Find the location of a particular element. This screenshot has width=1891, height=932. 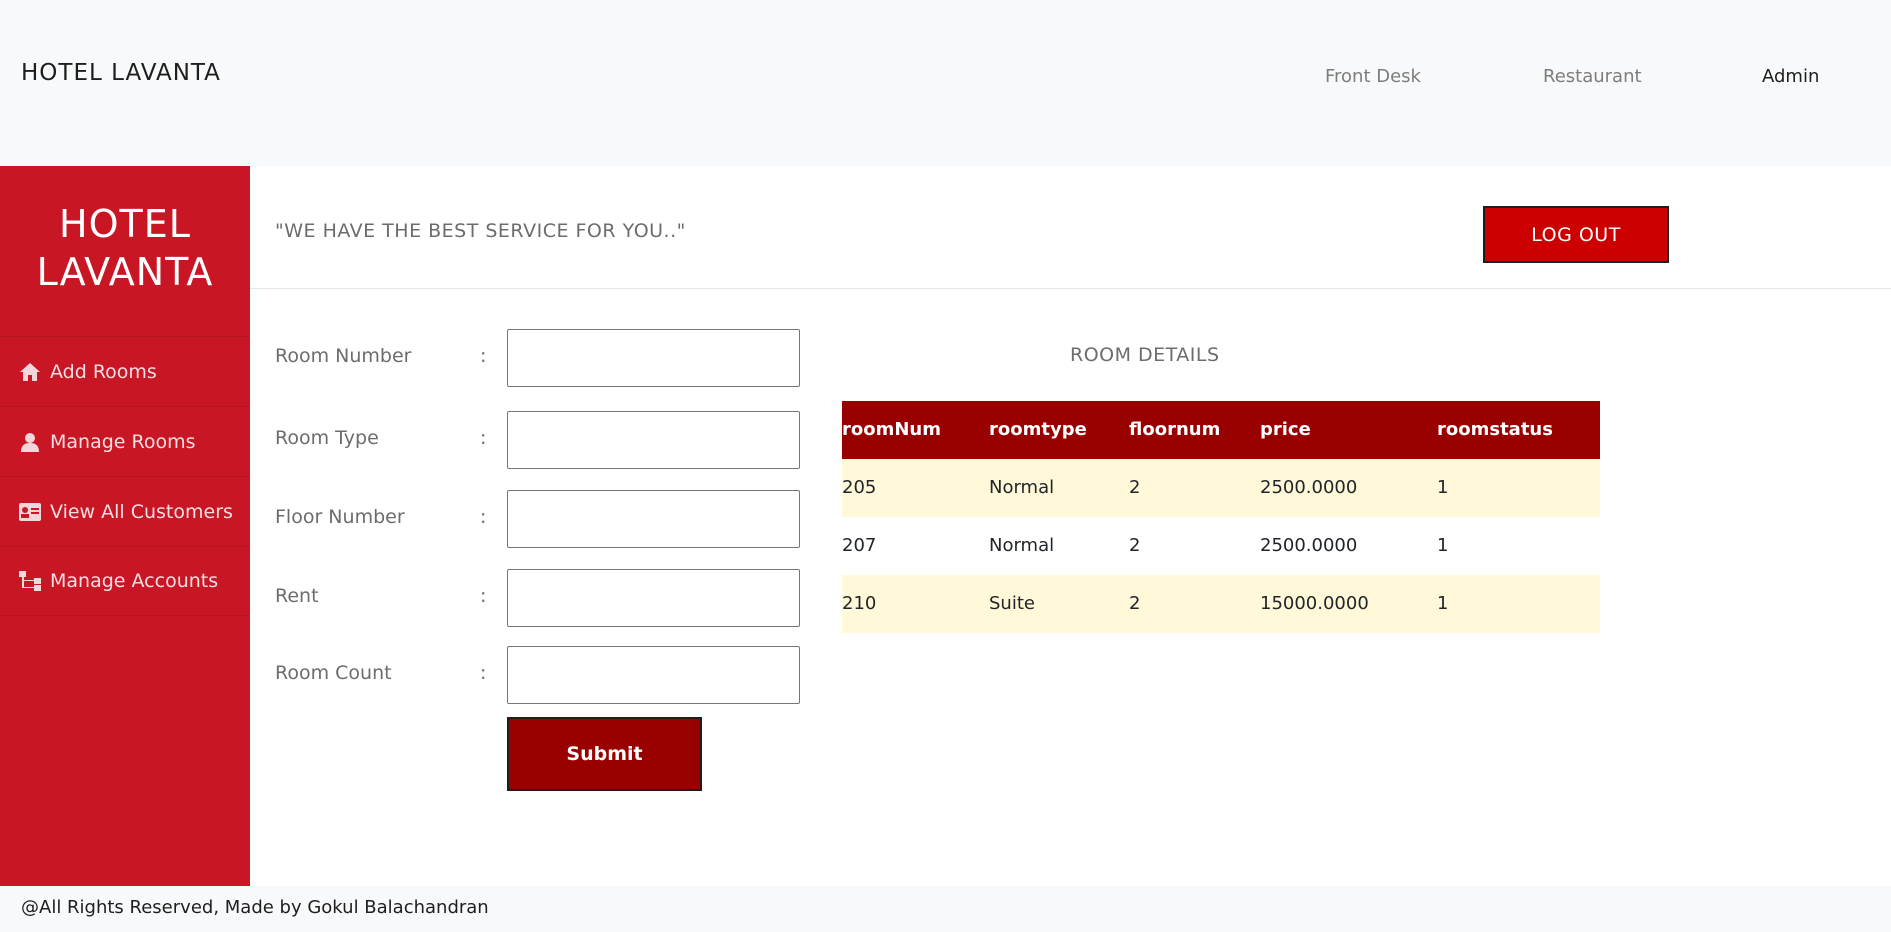

column-header: floornum is located at coordinates (1175, 429).